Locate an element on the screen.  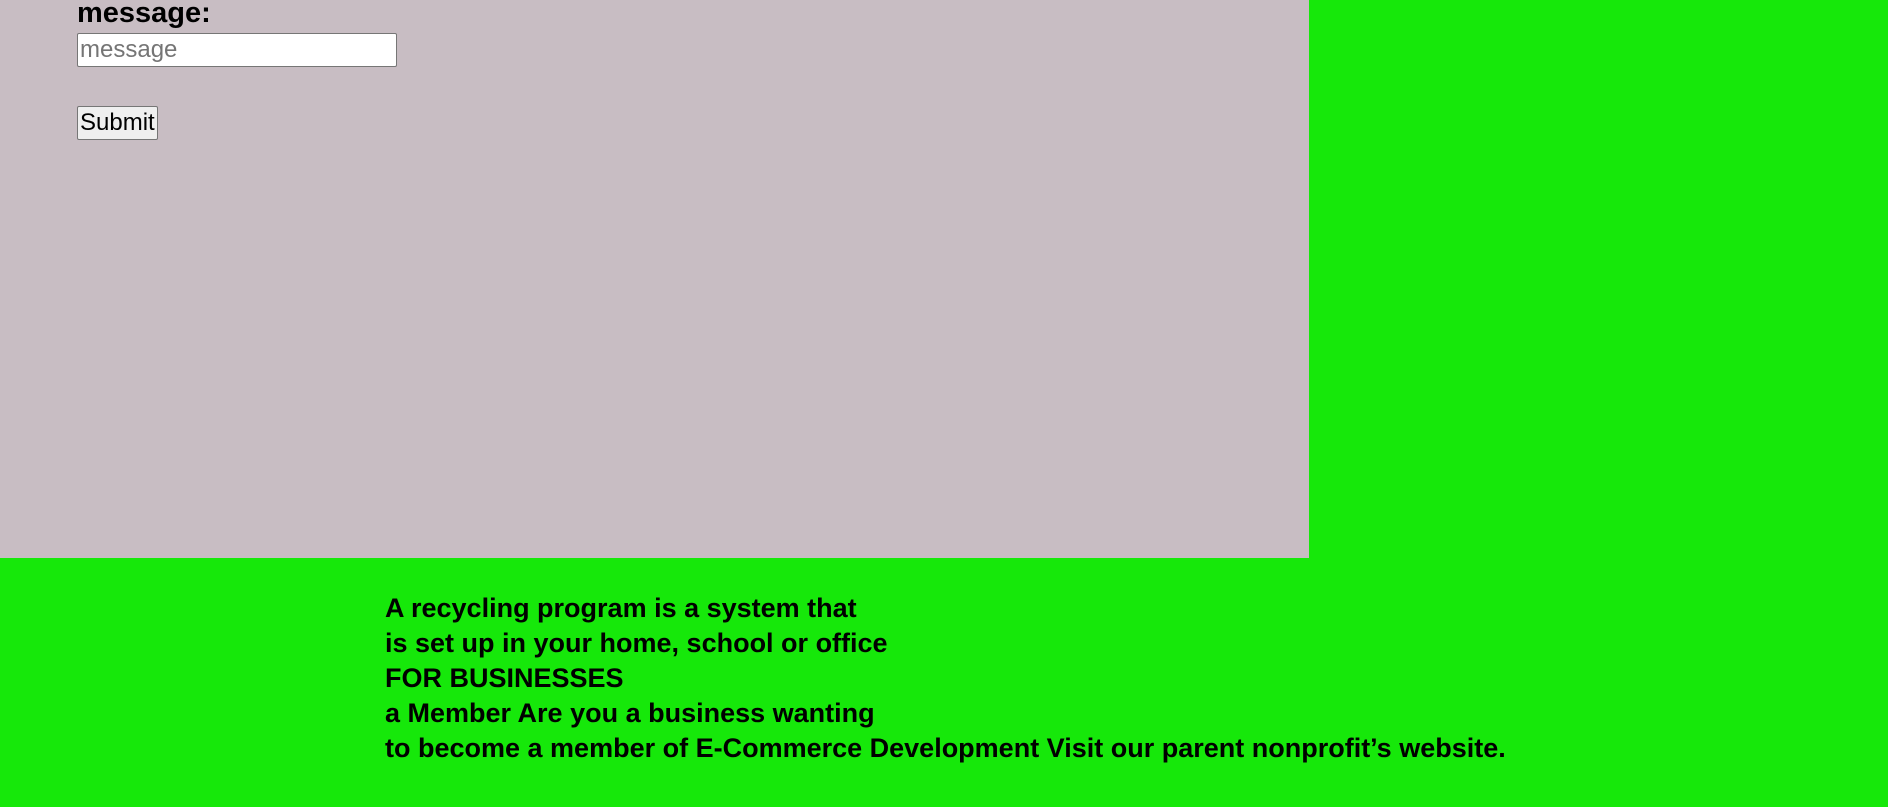
footer-line-member-question: a Member Are you a business wanting is located at coordinates (630, 713).